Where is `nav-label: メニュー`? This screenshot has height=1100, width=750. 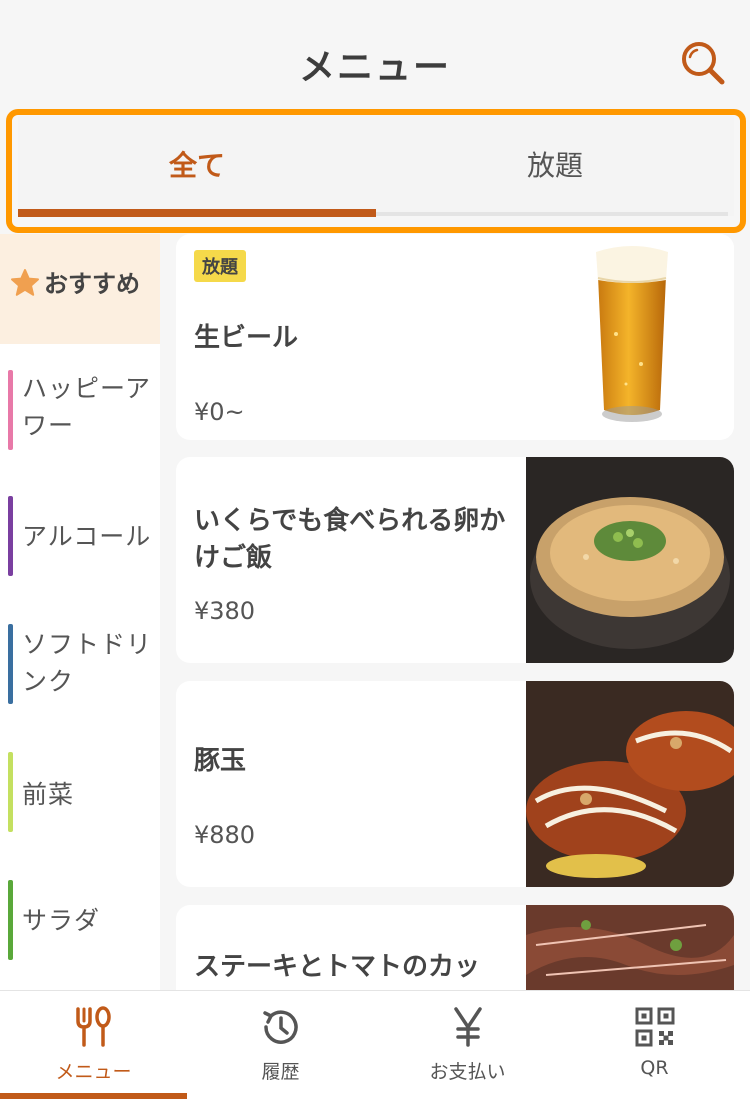 nav-label: メニュー is located at coordinates (93, 1072).